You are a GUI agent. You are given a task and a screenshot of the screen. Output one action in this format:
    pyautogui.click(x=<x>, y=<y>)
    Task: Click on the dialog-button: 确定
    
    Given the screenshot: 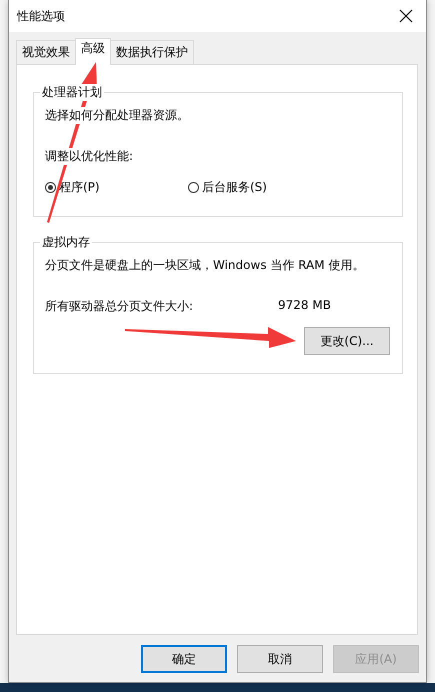 What is the action you would take?
    pyautogui.click(x=184, y=659)
    